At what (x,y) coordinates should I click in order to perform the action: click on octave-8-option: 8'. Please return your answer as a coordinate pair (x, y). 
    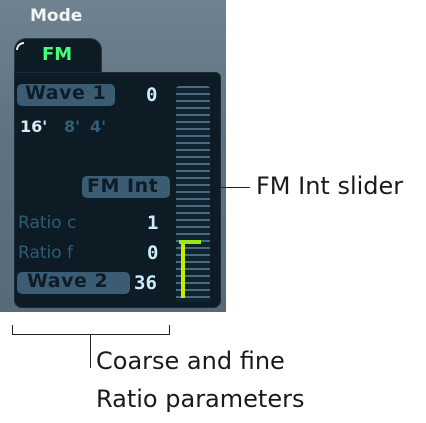
    Looking at the image, I should click on (72, 126).